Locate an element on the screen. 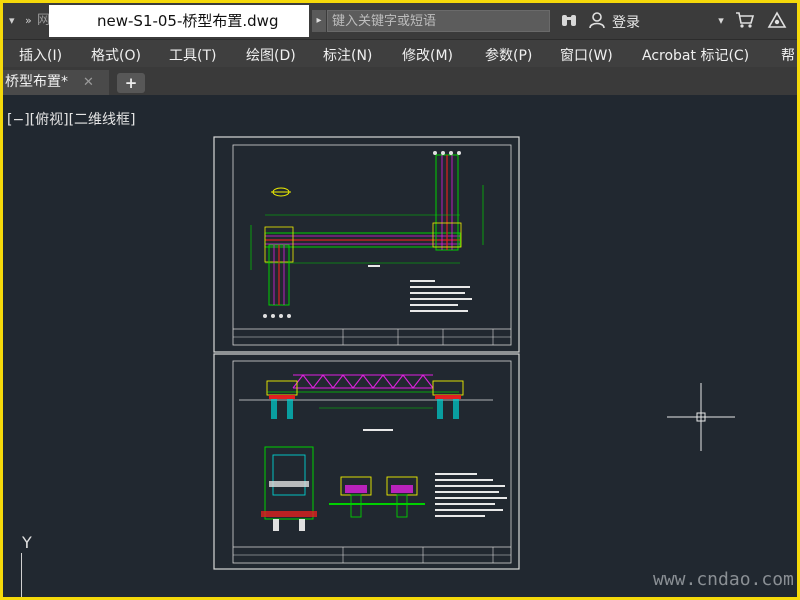  document-tab-strip: 桥型布置* ✕ + is located at coordinates (400, 81).